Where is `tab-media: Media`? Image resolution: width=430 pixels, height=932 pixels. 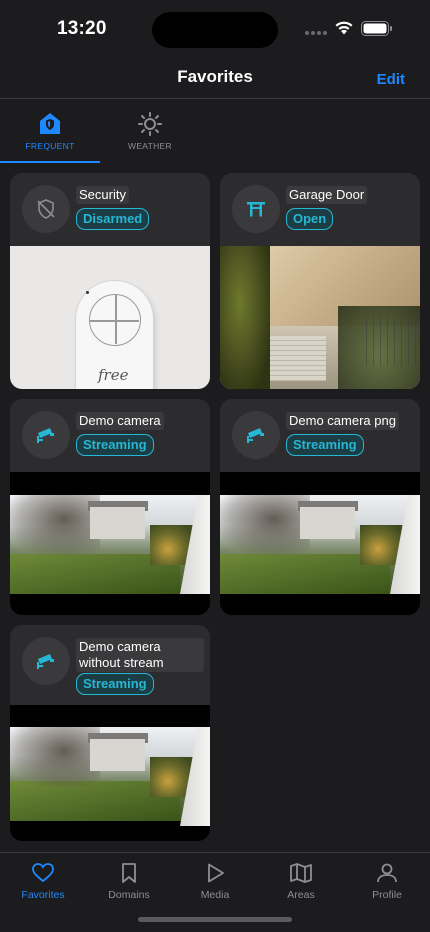 tab-media: Media is located at coordinates (215, 884).